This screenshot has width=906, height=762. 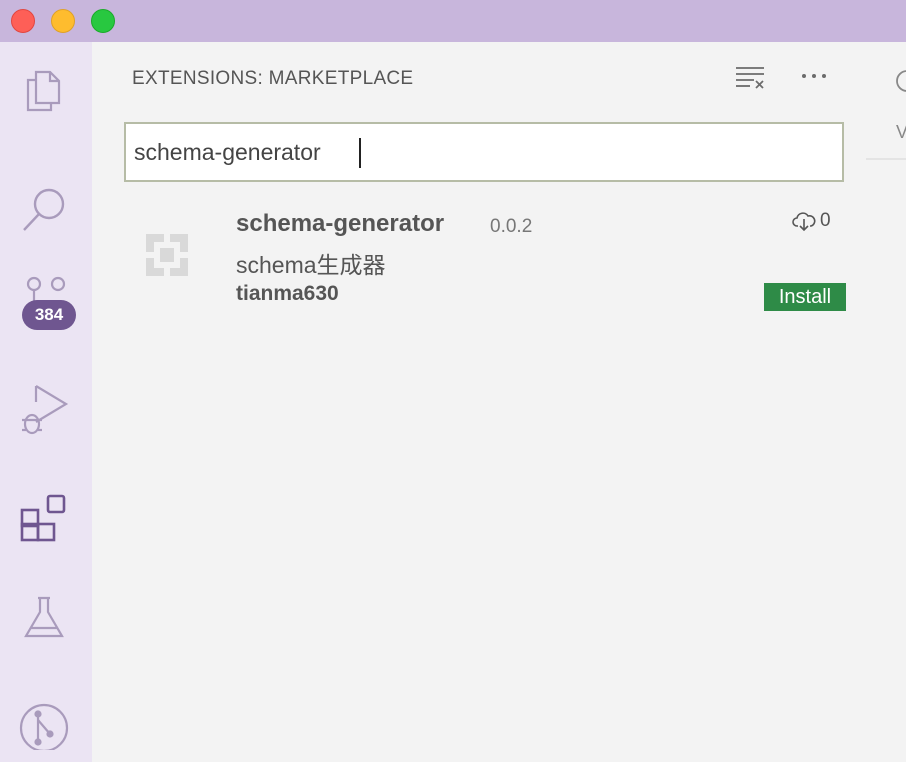 I want to click on activity-testing, so click(x=46, y=616).